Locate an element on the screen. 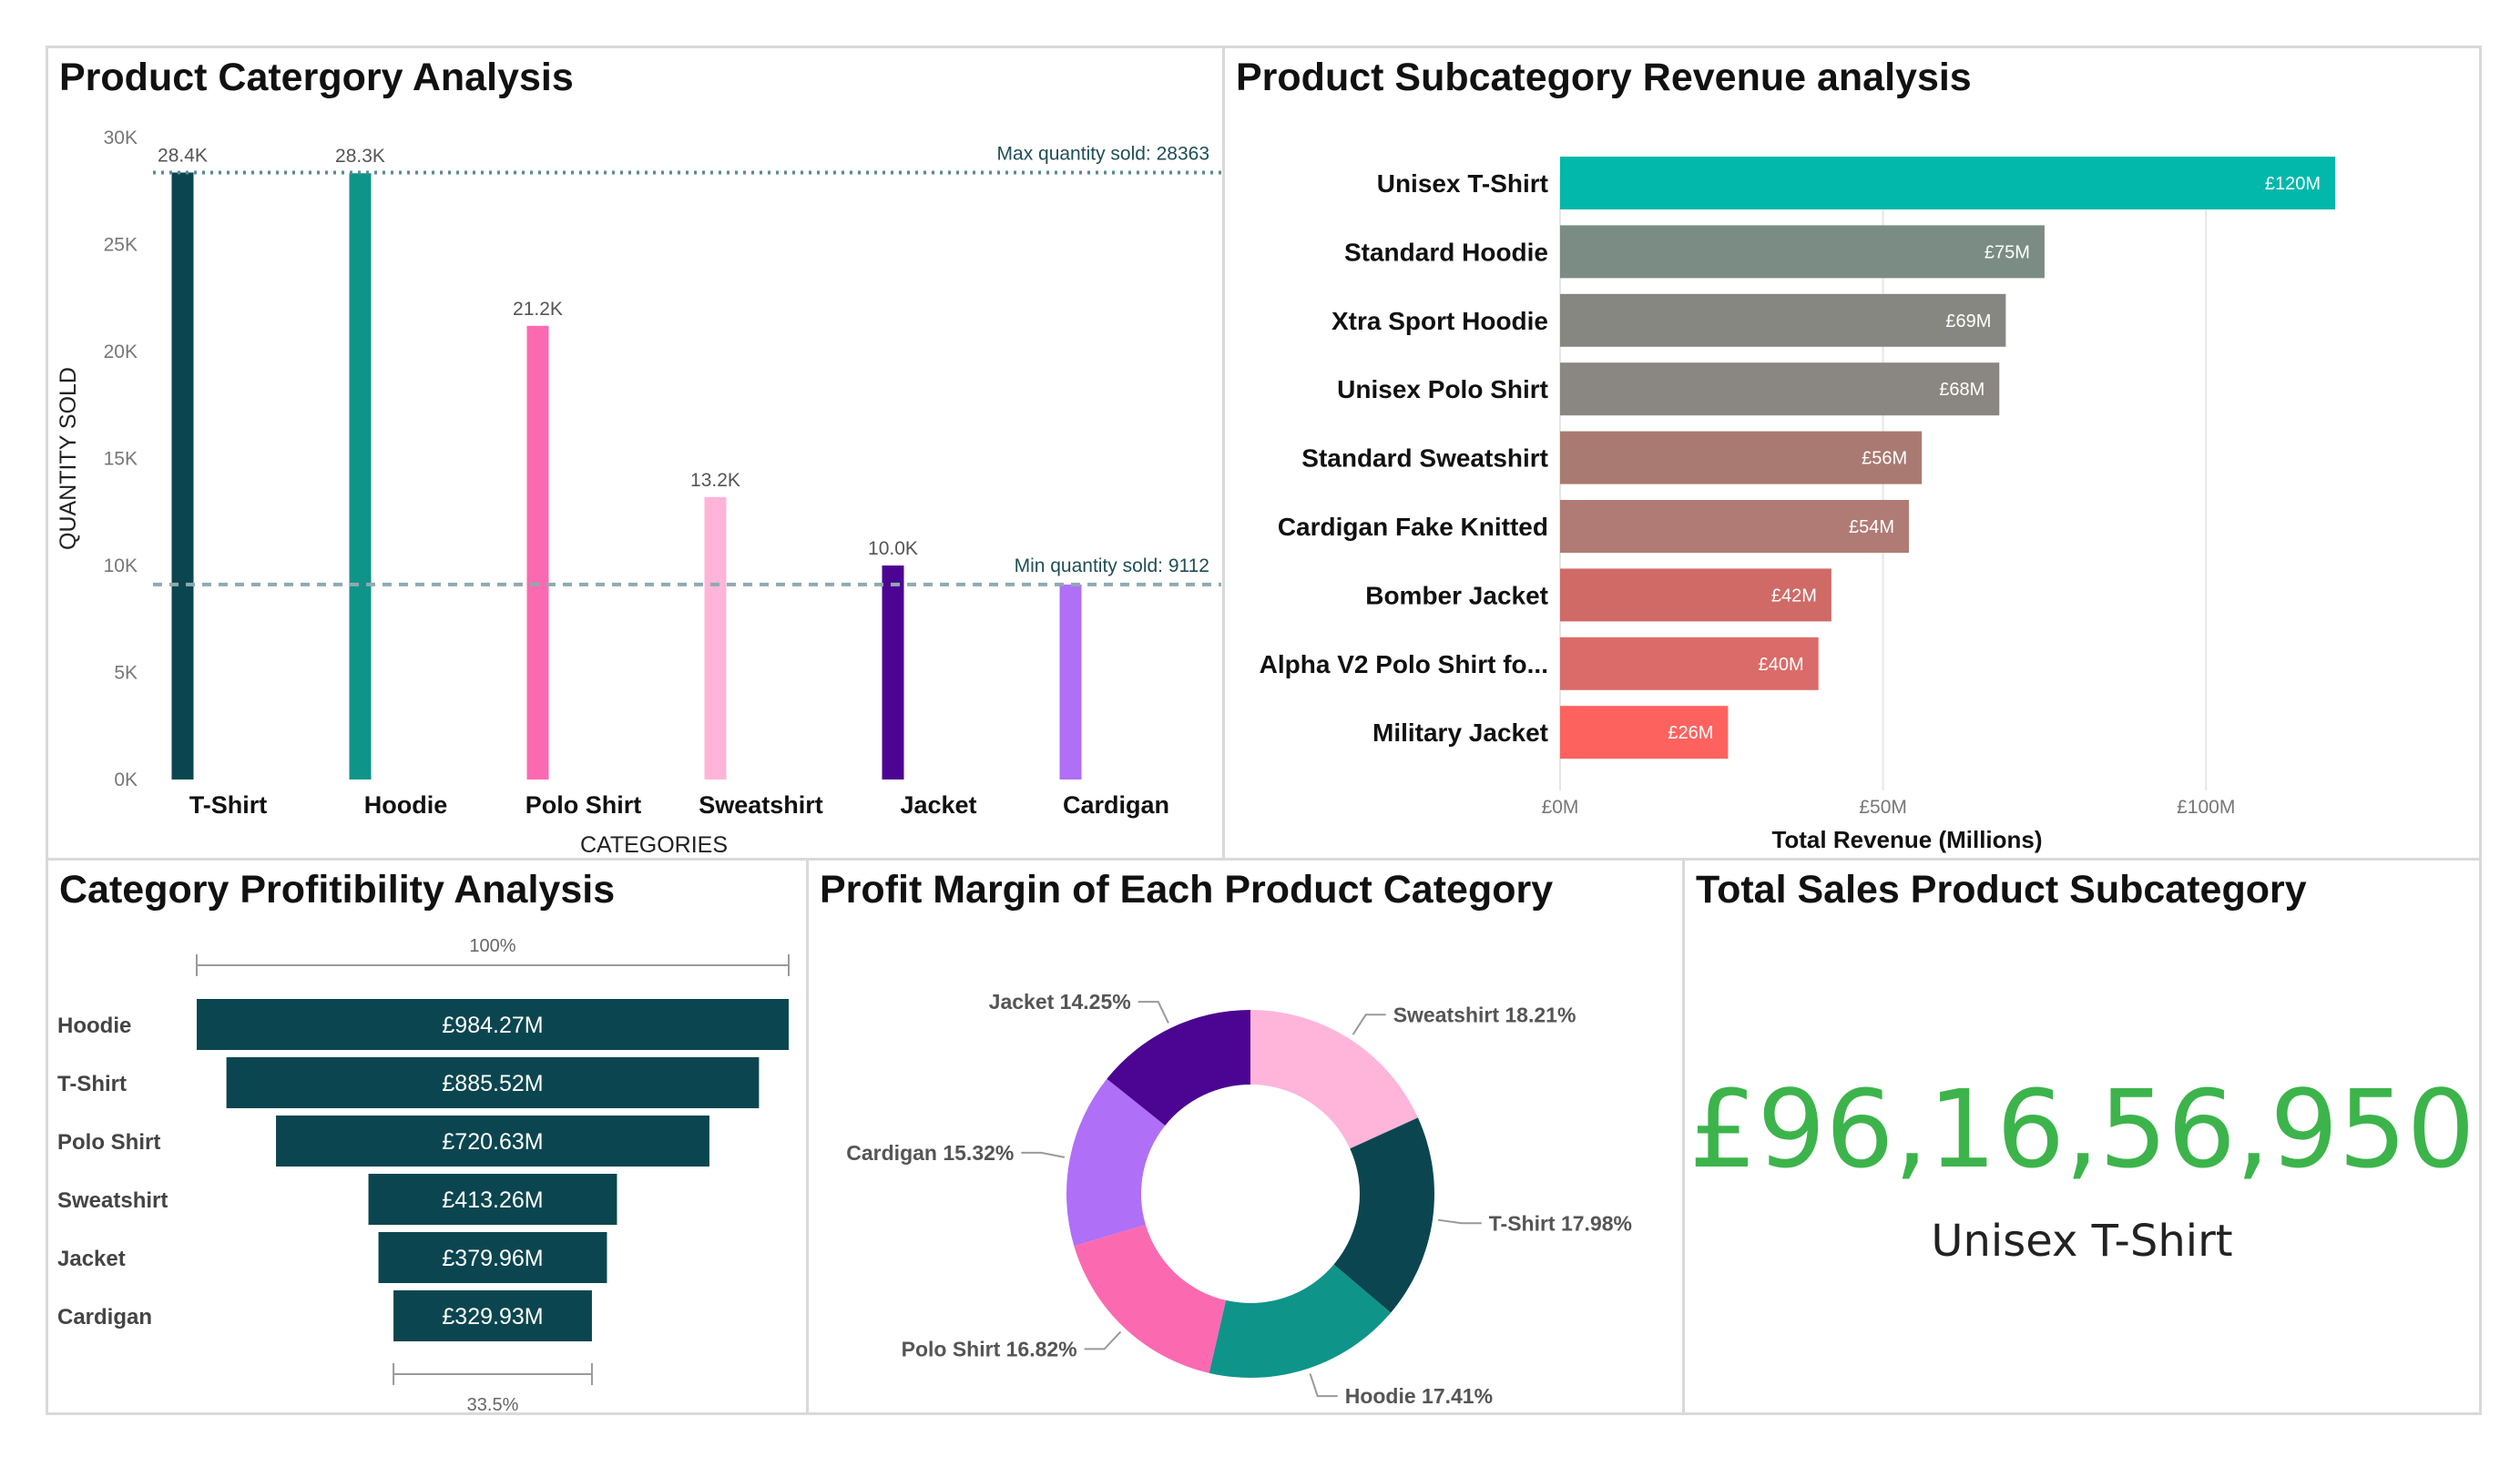 This screenshot has width=2520, height=1457. bar-data-label: £56M is located at coordinates (1884, 459).